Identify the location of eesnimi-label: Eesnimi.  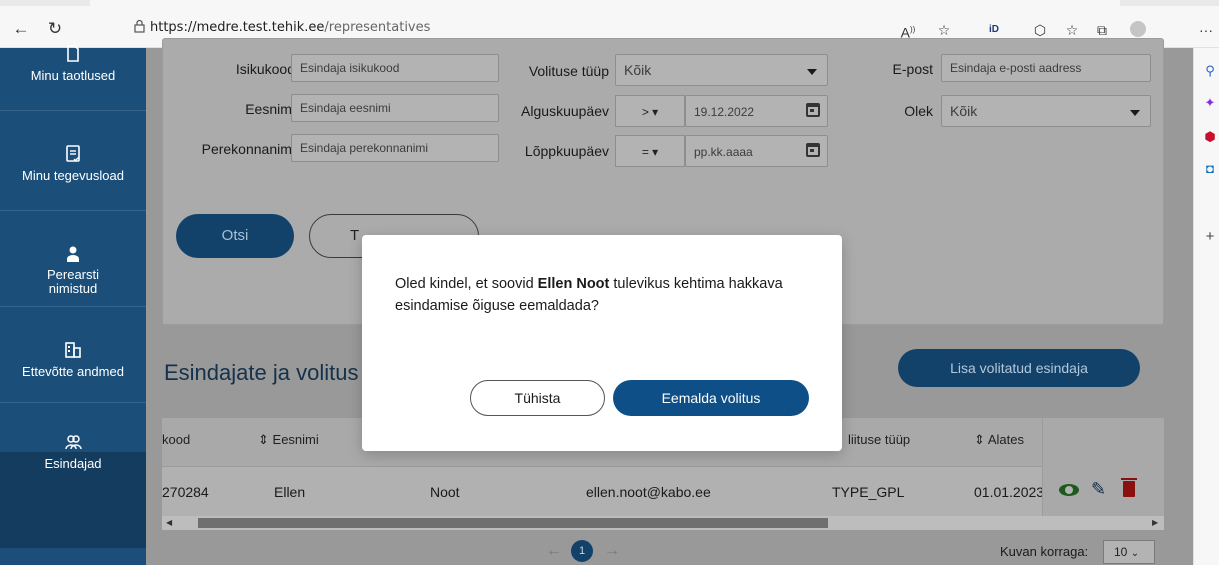
(270, 109).